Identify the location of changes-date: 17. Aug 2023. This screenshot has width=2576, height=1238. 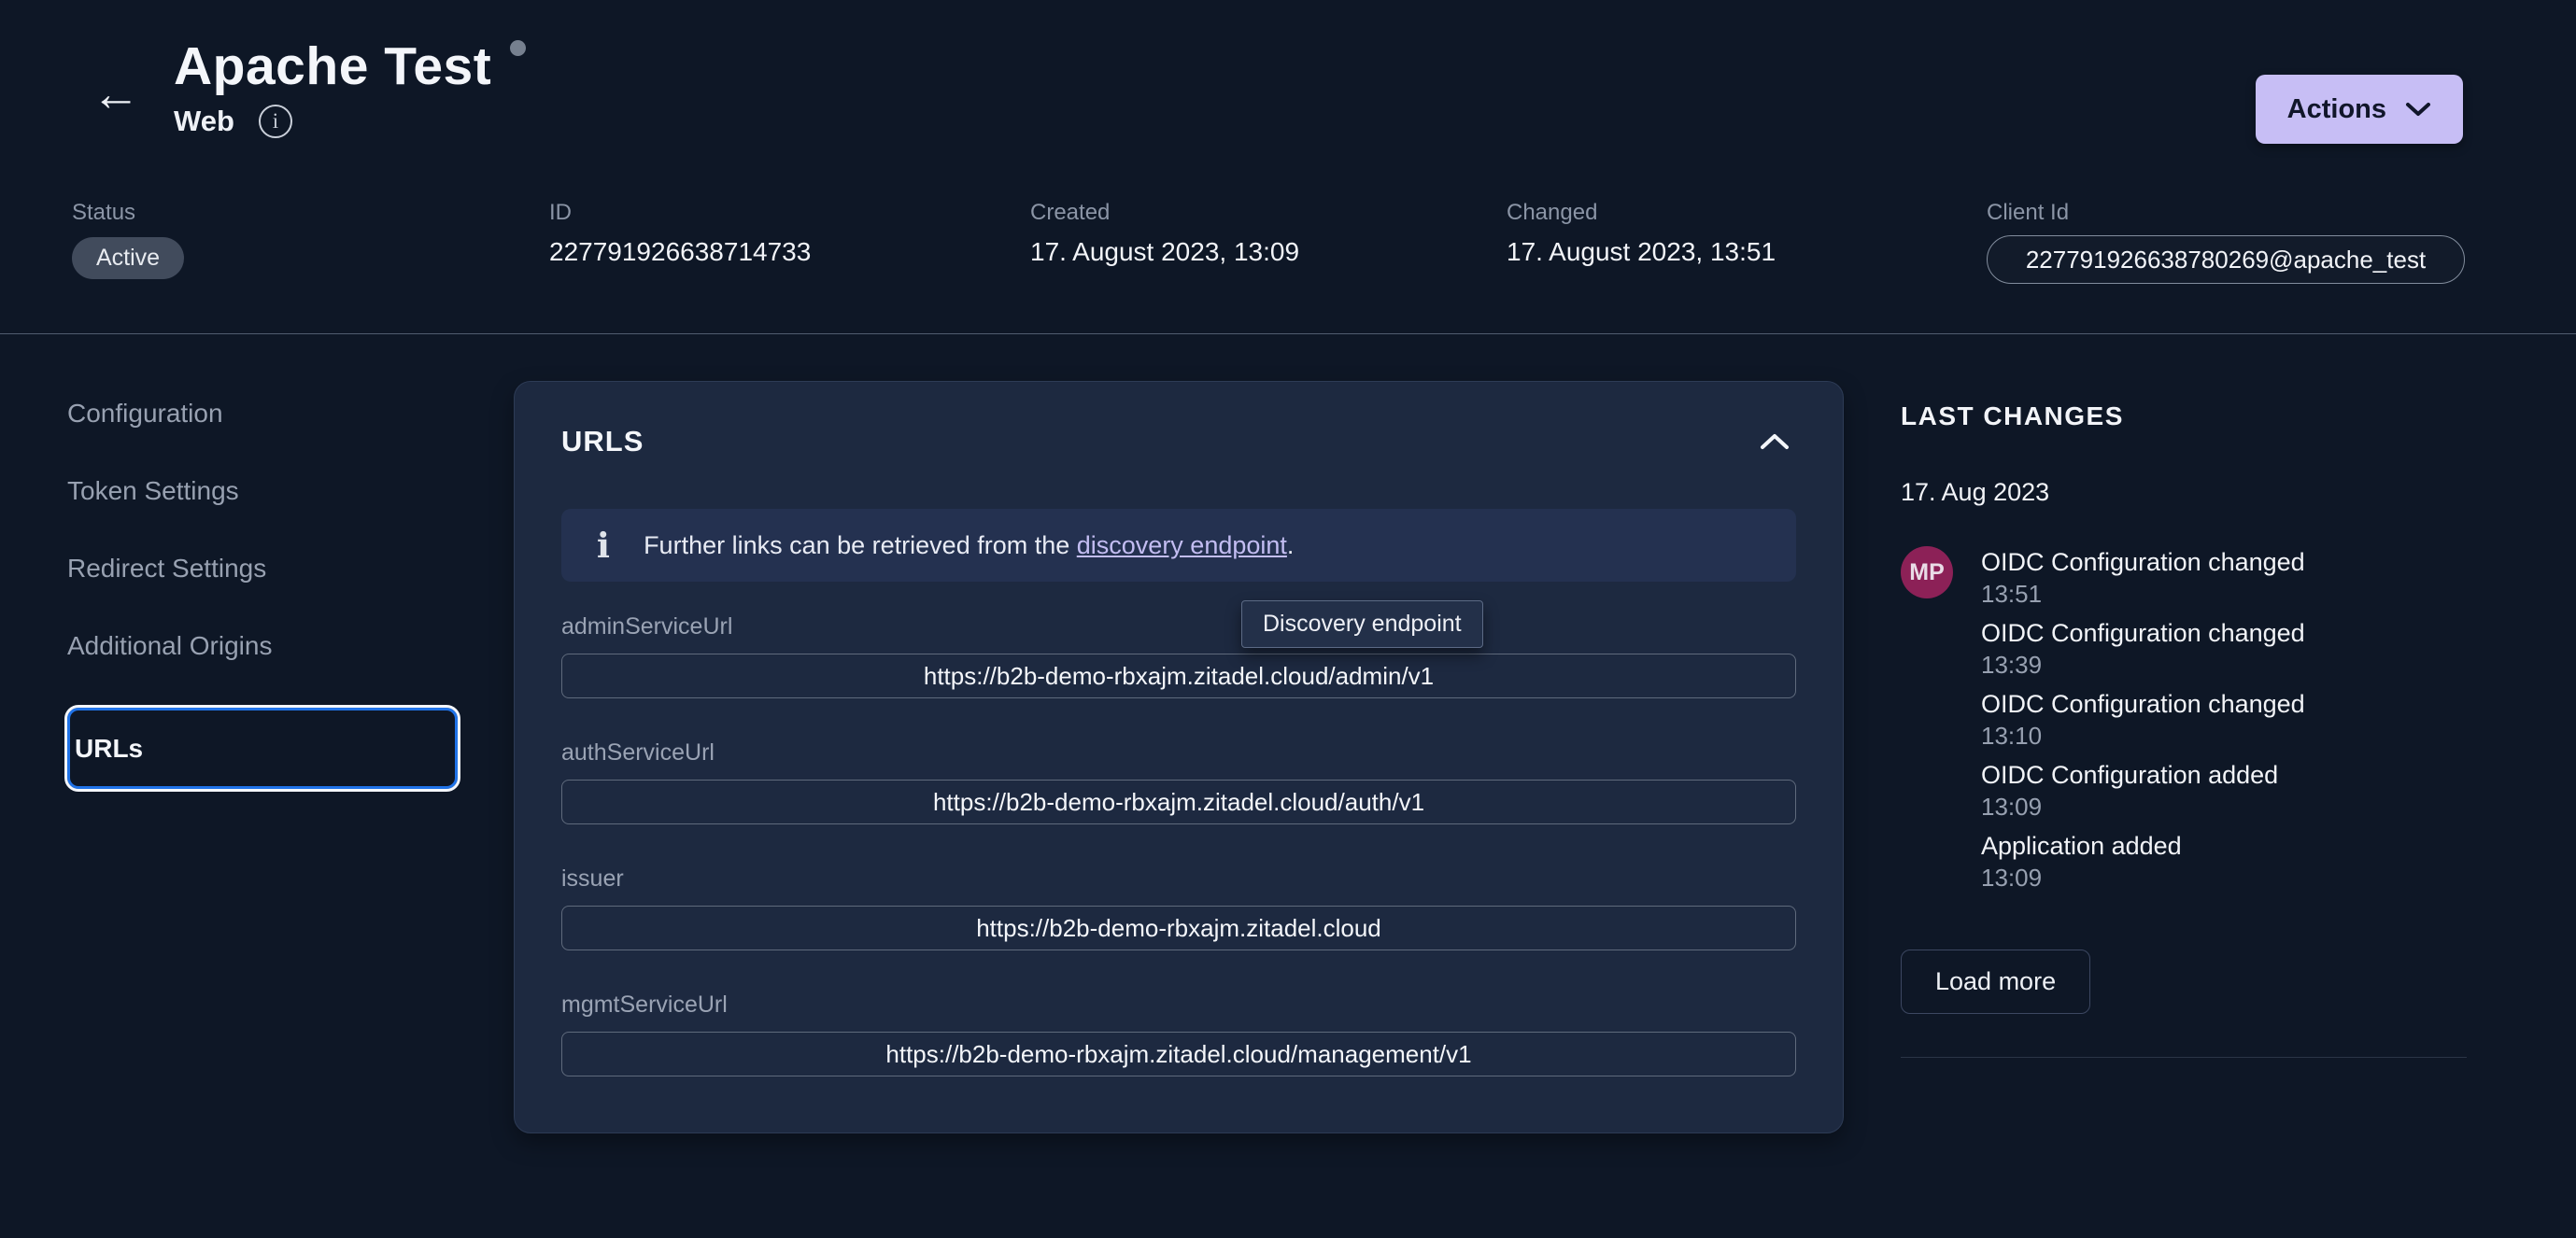
(1976, 492).